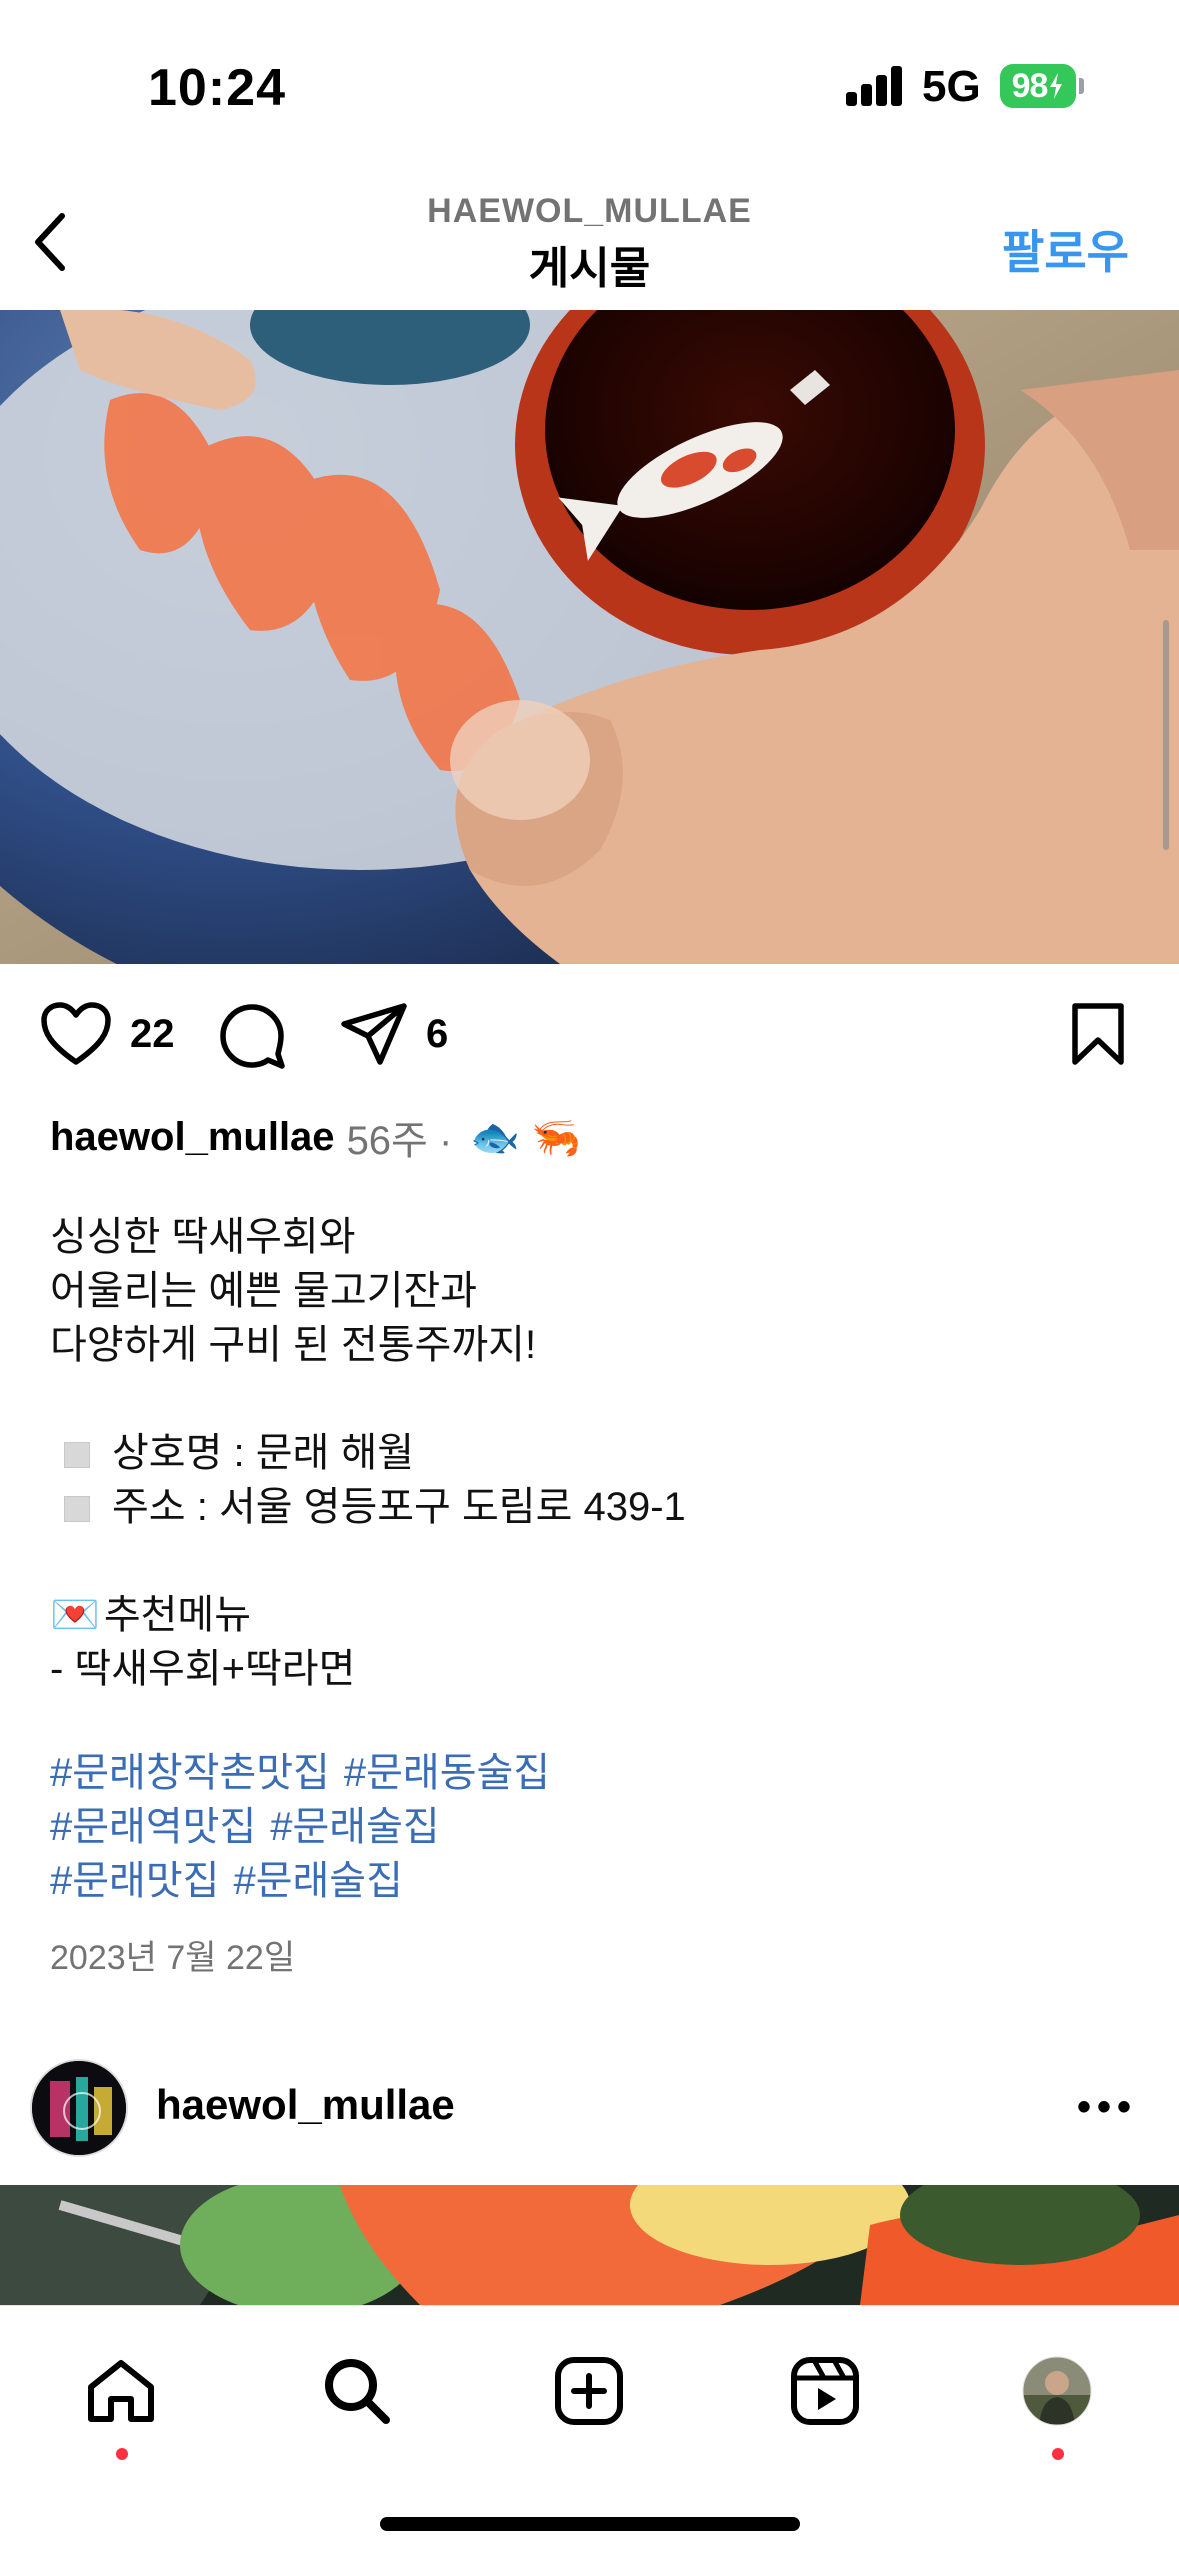 The image size is (1179, 2556). Describe the element at coordinates (590, 2524) in the screenshot. I see `home-indicator` at that location.